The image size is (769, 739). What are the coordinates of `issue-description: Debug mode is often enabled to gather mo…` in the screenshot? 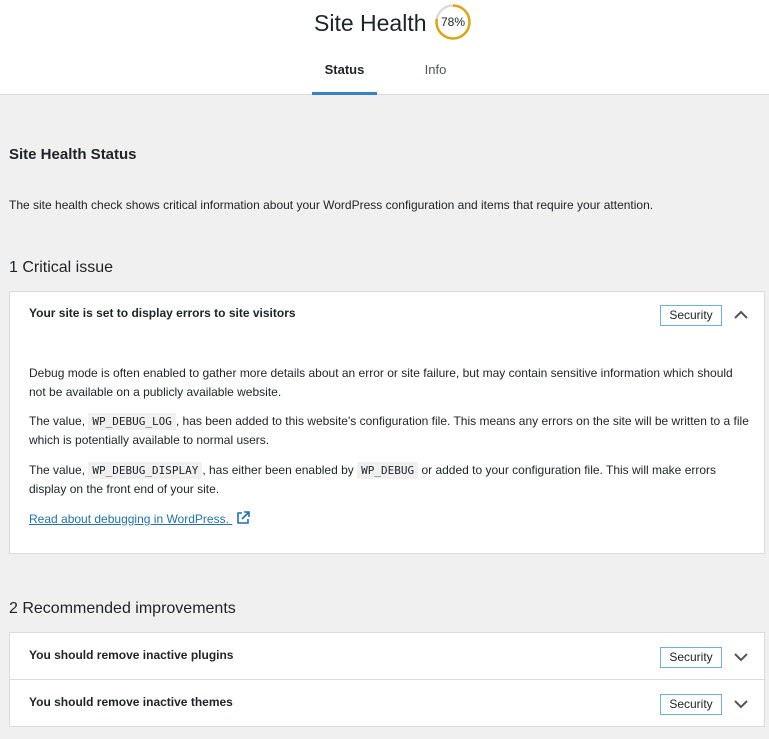 It's located at (389, 383).